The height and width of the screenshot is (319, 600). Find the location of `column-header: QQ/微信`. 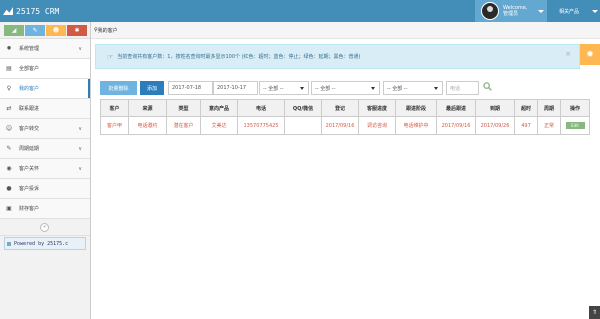

column-header: QQ/微信 is located at coordinates (303, 108).